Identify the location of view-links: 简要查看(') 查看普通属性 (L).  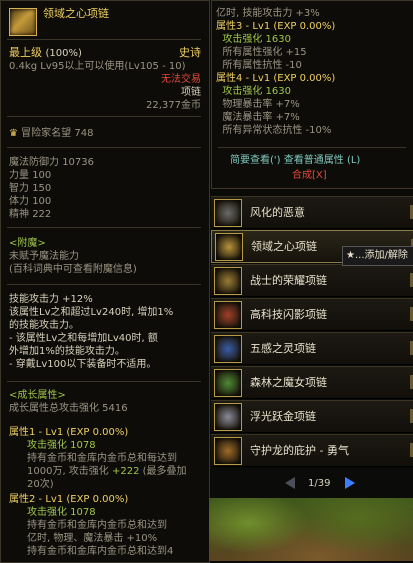
(295, 160).